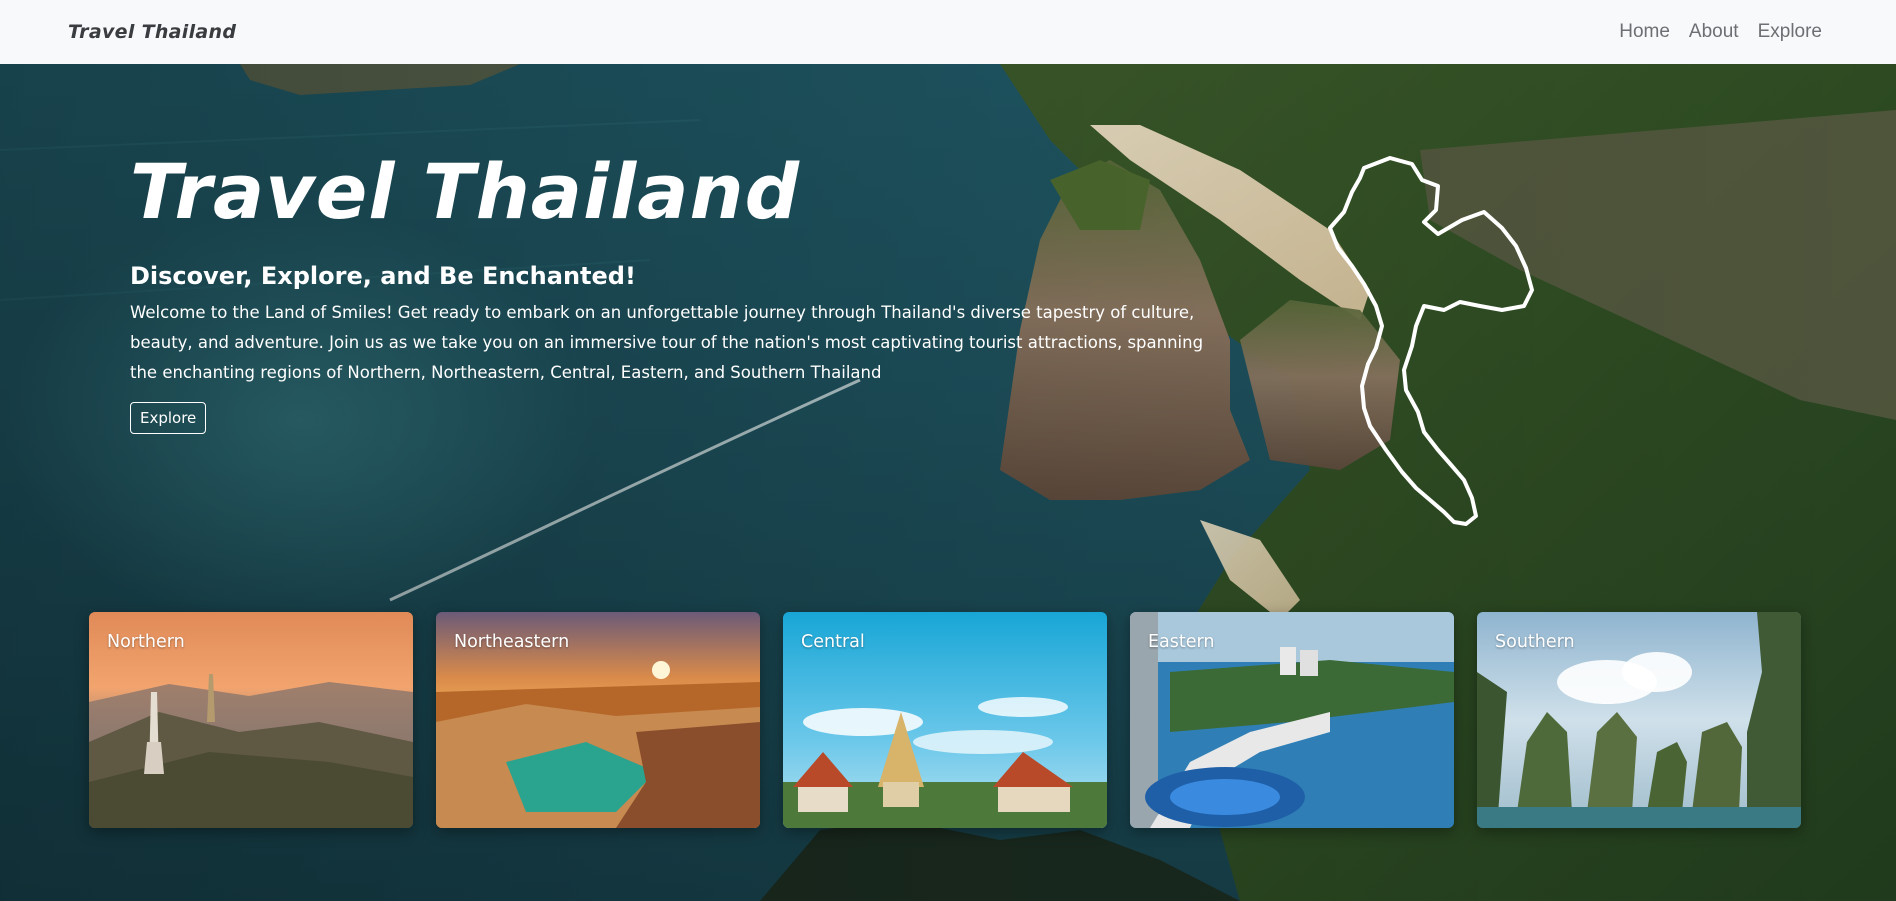 The image size is (1896, 901). I want to click on region-card-eastern: Eastern, so click(1292, 720).